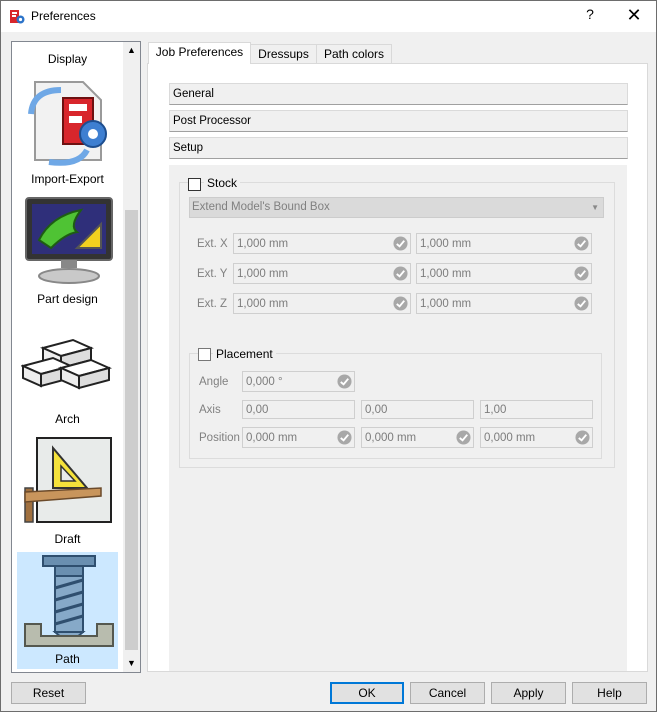 This screenshot has width=657, height=712. I want to click on reset-button: Reset, so click(48, 693).